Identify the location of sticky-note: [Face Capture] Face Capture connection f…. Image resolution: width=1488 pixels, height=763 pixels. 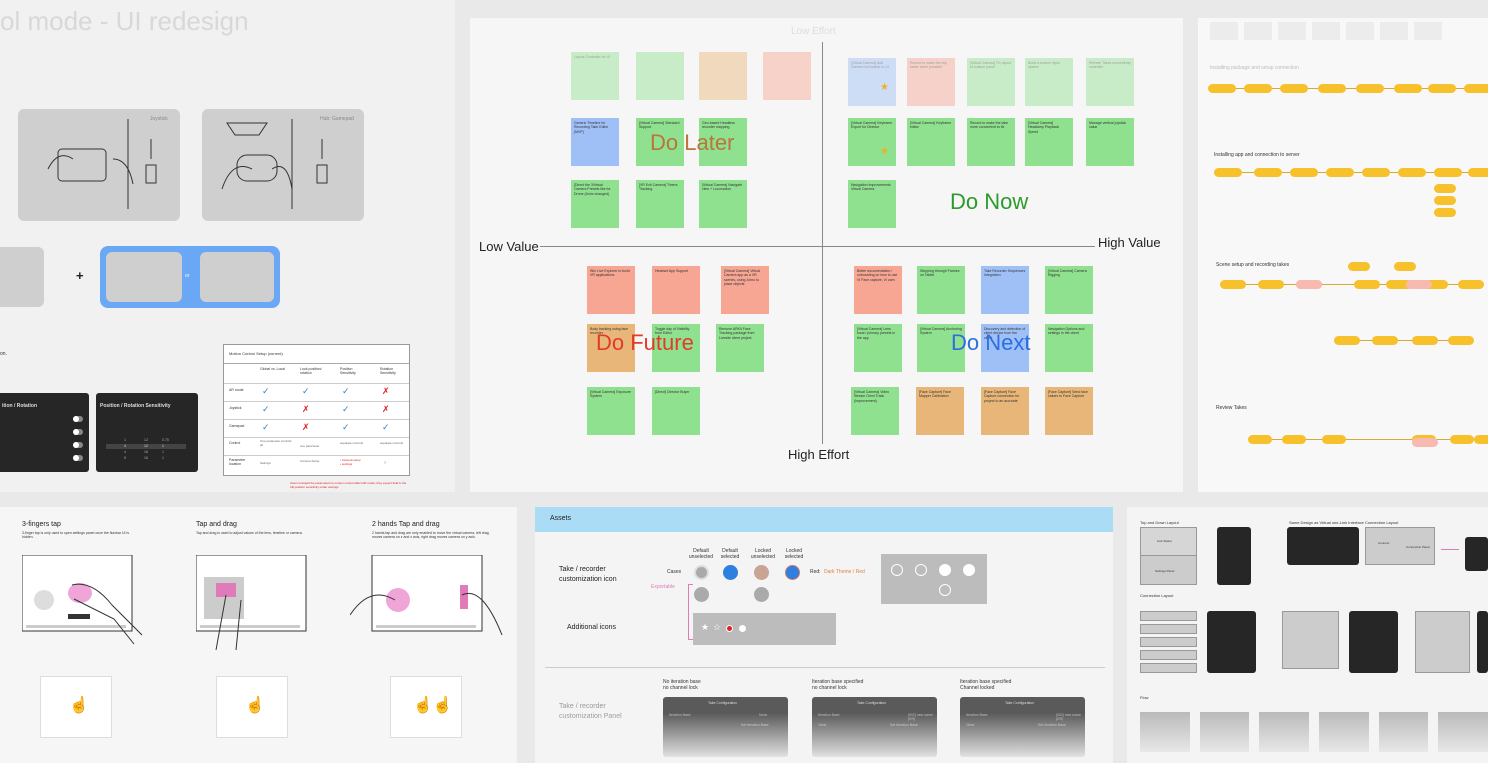
(1005, 411).